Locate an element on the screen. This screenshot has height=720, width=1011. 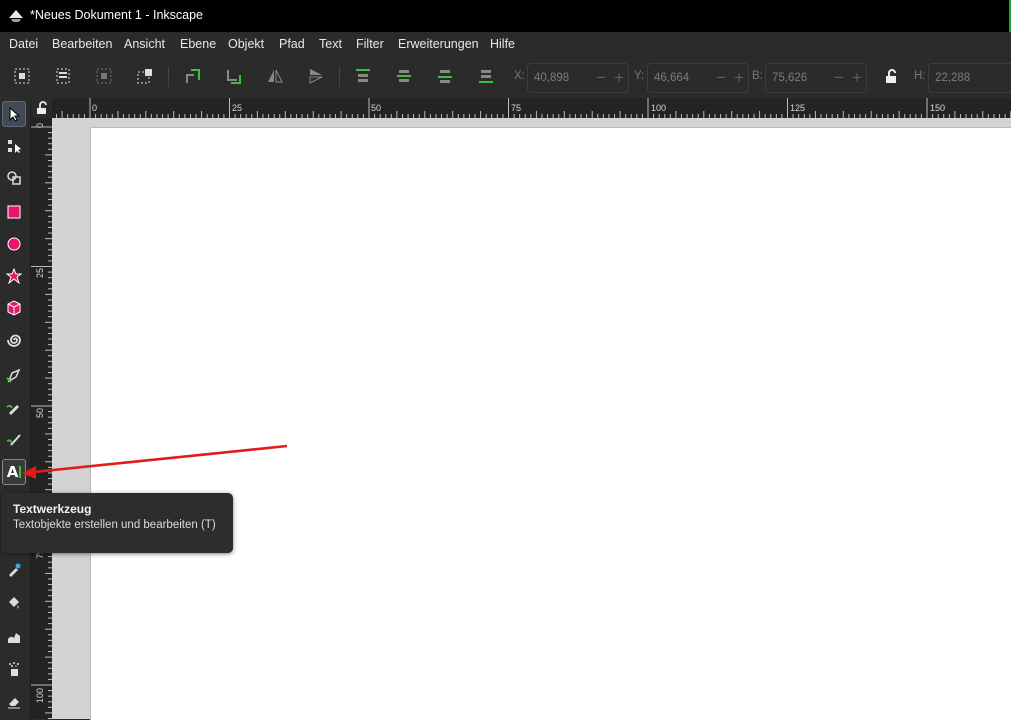
shape-builder-tool-button is located at coordinates (14, 178).